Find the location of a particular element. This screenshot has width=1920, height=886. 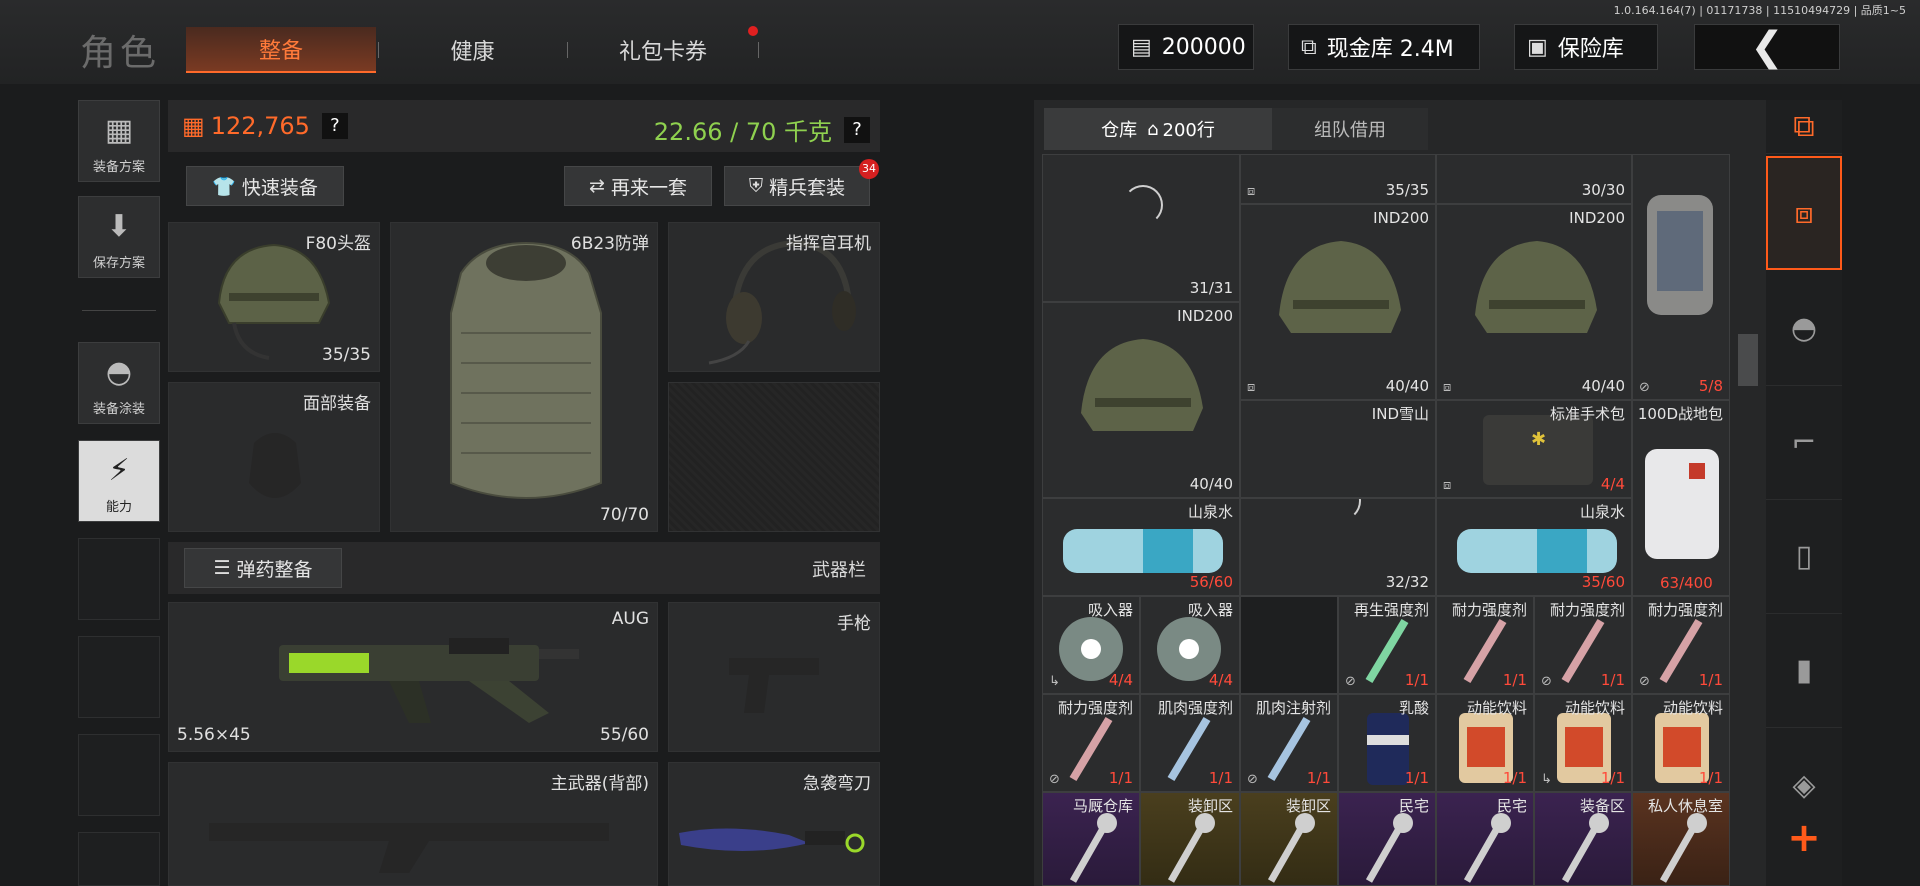

ability-button: ⚡ 能力 is located at coordinates (119, 481).